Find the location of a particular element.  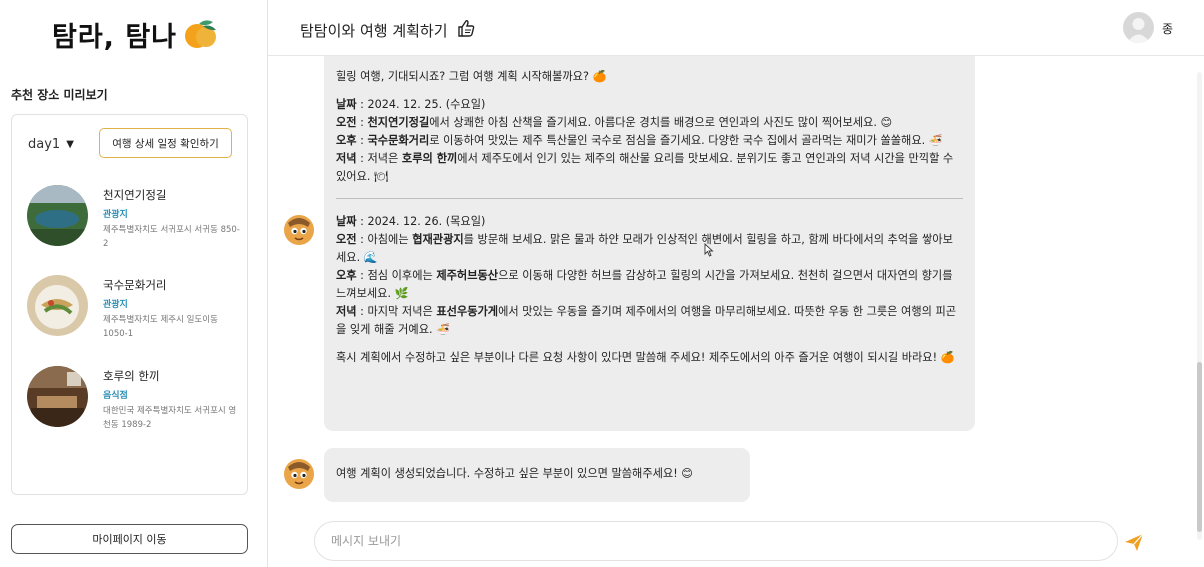

place-name: 국수문화거리 is located at coordinates (135, 285).